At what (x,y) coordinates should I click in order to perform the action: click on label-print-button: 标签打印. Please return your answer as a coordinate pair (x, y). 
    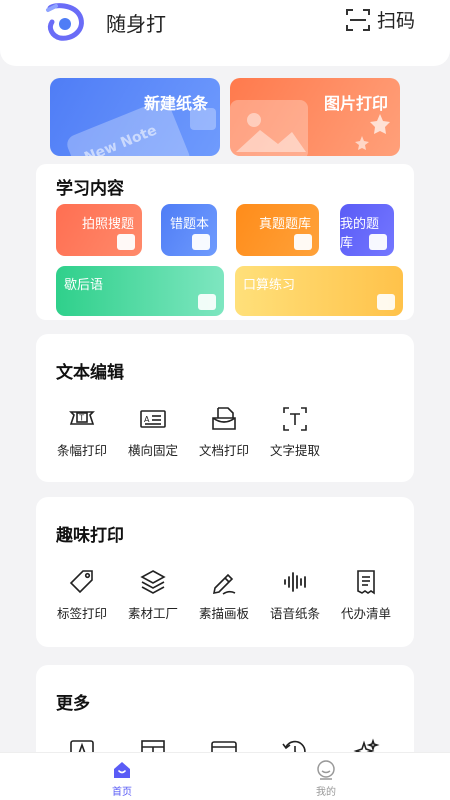
    Looking at the image, I should click on (82, 594).